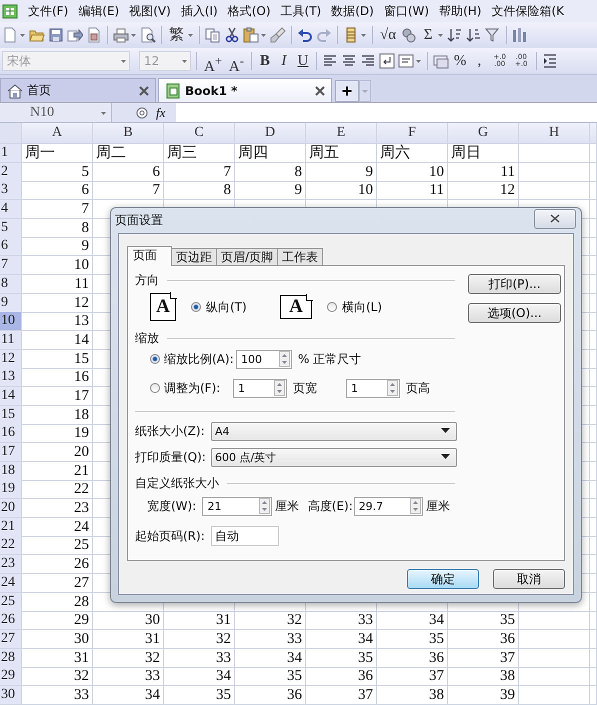 Image resolution: width=597 pixels, height=705 pixels. Describe the element at coordinates (11, 210) in the screenshot. I see `row-header: 4` at that location.